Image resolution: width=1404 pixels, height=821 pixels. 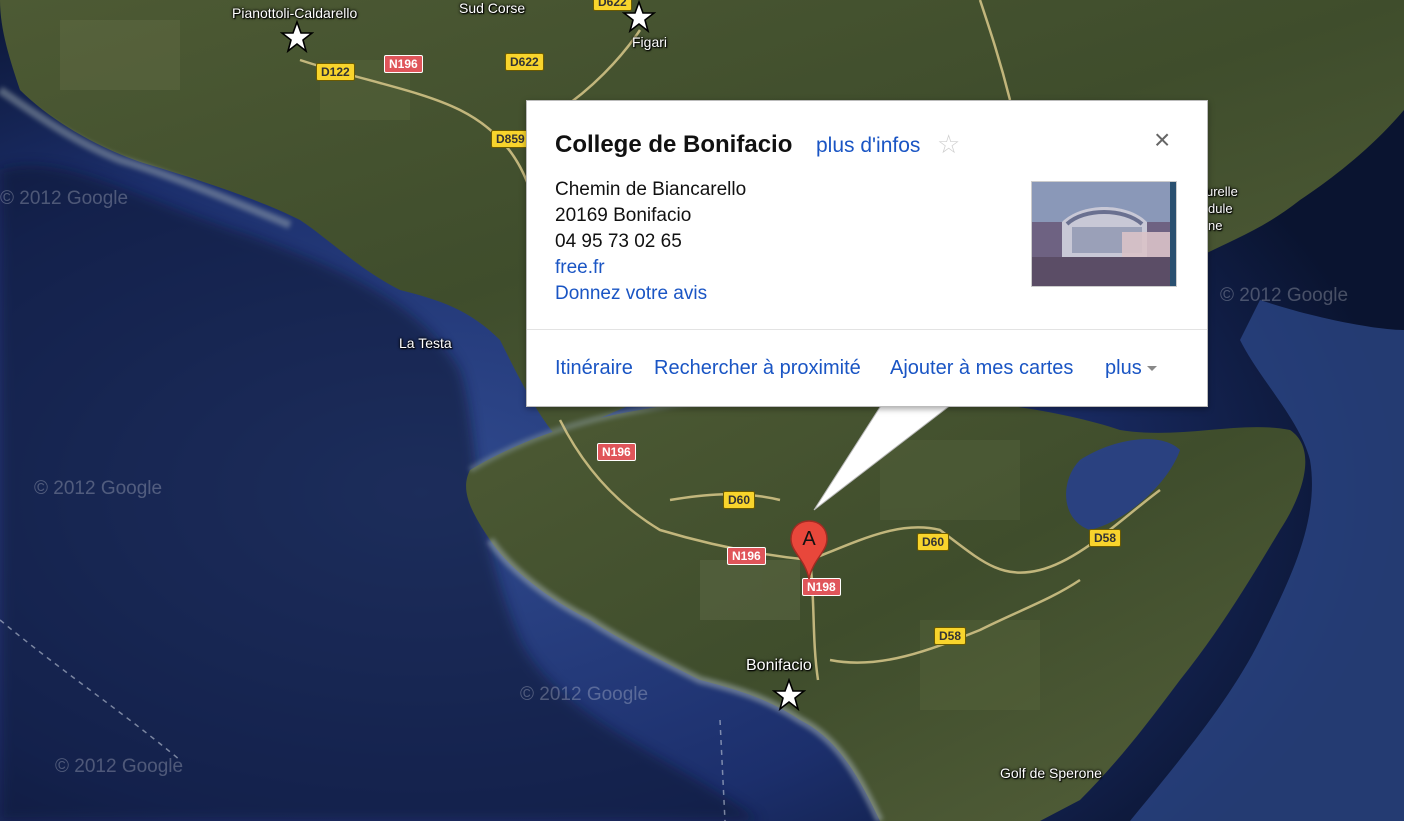 What do you see at coordinates (1215, 225) in the screenshot?
I see `place-label-partial: ne` at bounding box center [1215, 225].